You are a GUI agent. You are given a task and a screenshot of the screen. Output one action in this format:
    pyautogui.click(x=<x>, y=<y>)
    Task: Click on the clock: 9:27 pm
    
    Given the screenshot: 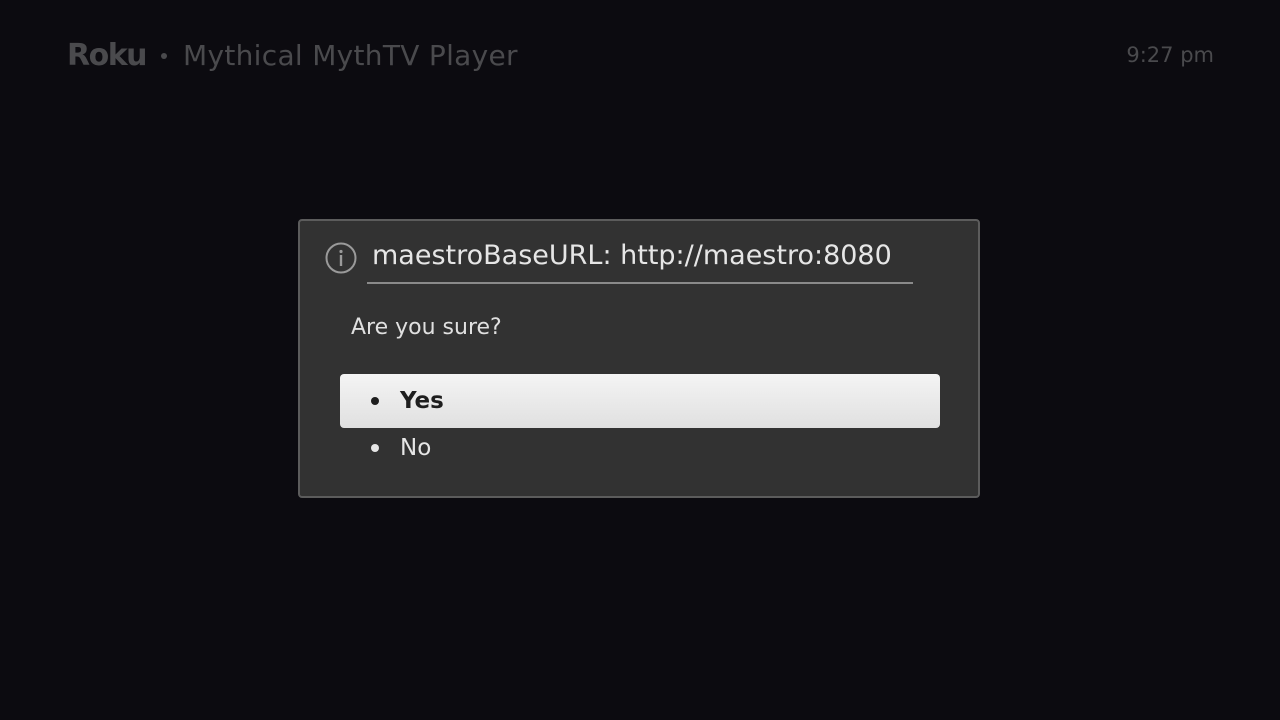 What is the action you would take?
    pyautogui.click(x=1170, y=55)
    